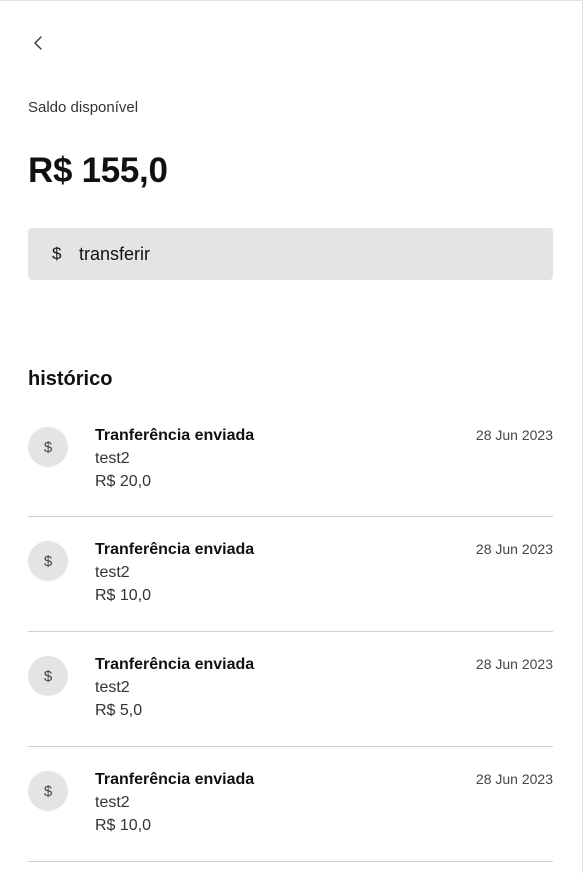  What do you see at coordinates (115, 254) in the screenshot?
I see `transfer-button-label: transferir` at bounding box center [115, 254].